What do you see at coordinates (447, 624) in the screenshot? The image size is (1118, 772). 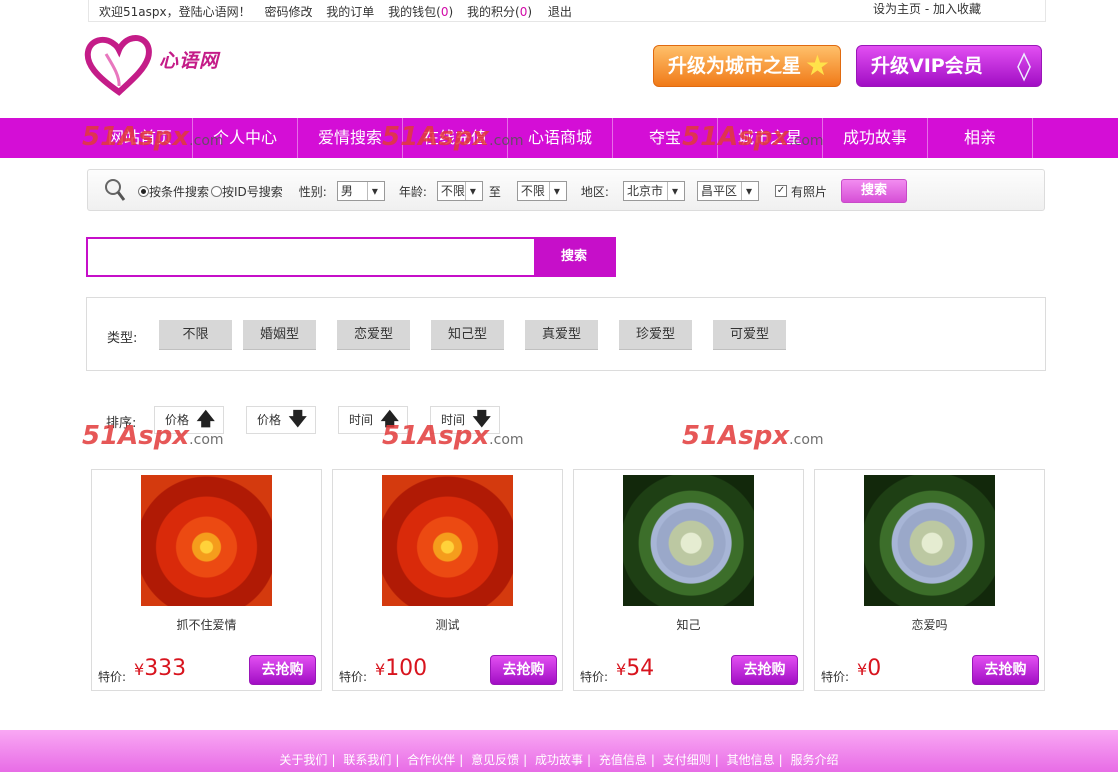 I see `product-name: 测试` at bounding box center [447, 624].